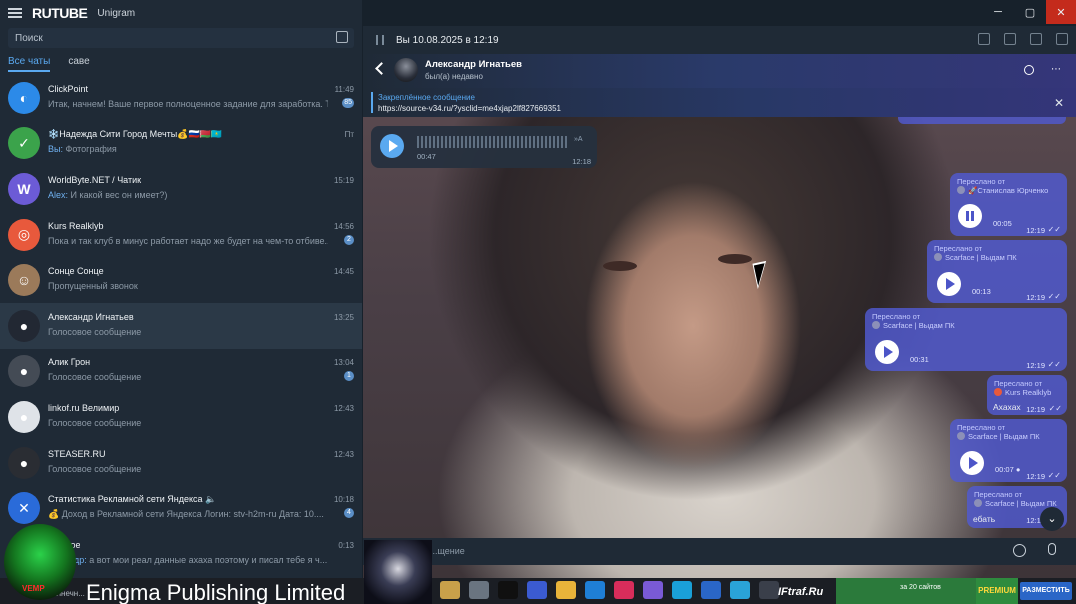 The width and height of the screenshot is (1076, 604). I want to click on minimize-button: ─, so click(998, 12).